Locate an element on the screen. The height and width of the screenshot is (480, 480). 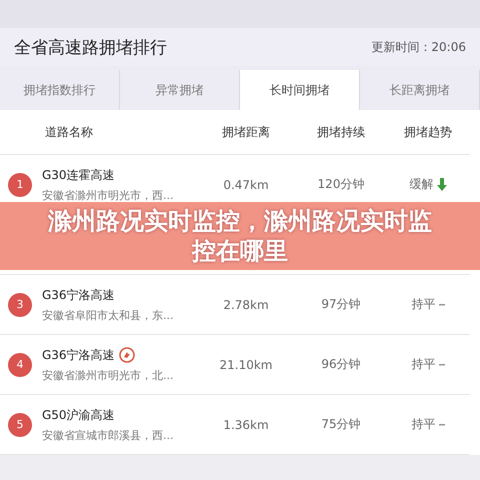
distance-cell-text: 0.47km is located at coordinates (246, 185).